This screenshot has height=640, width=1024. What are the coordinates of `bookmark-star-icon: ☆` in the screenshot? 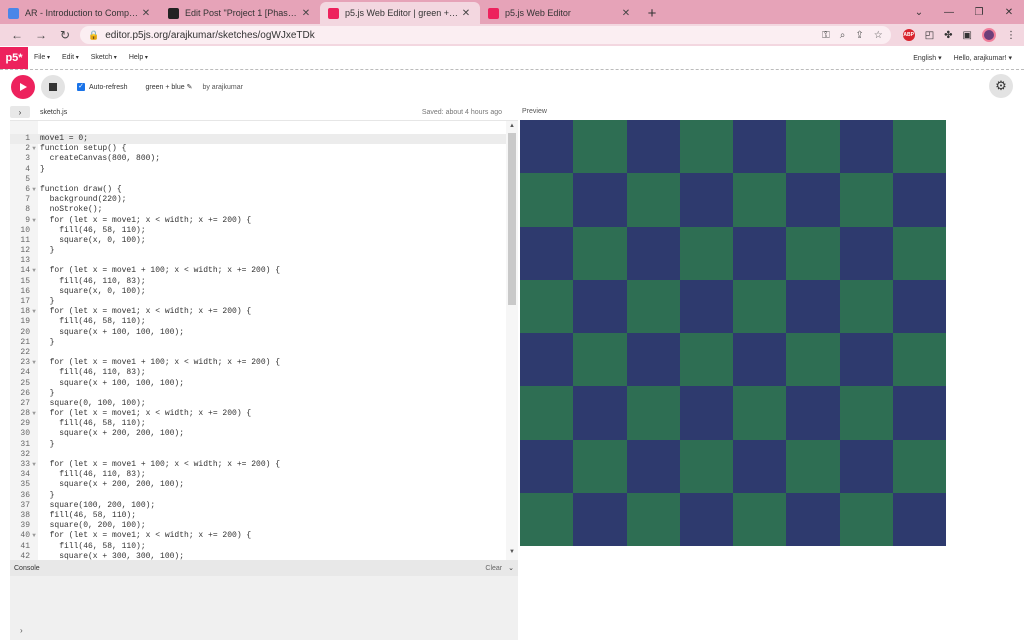 It's located at (878, 35).